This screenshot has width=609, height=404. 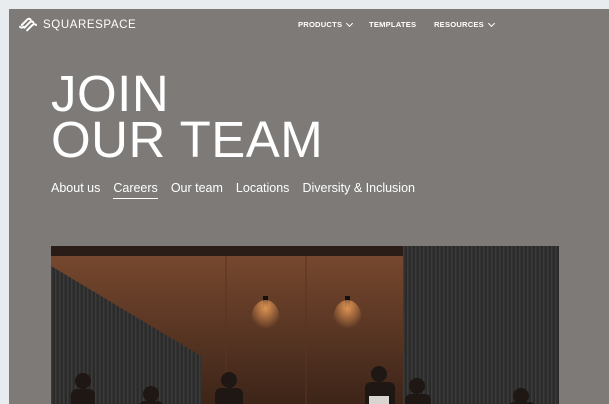 I want to click on nav-resources-label: RESOURCES, so click(x=459, y=24).